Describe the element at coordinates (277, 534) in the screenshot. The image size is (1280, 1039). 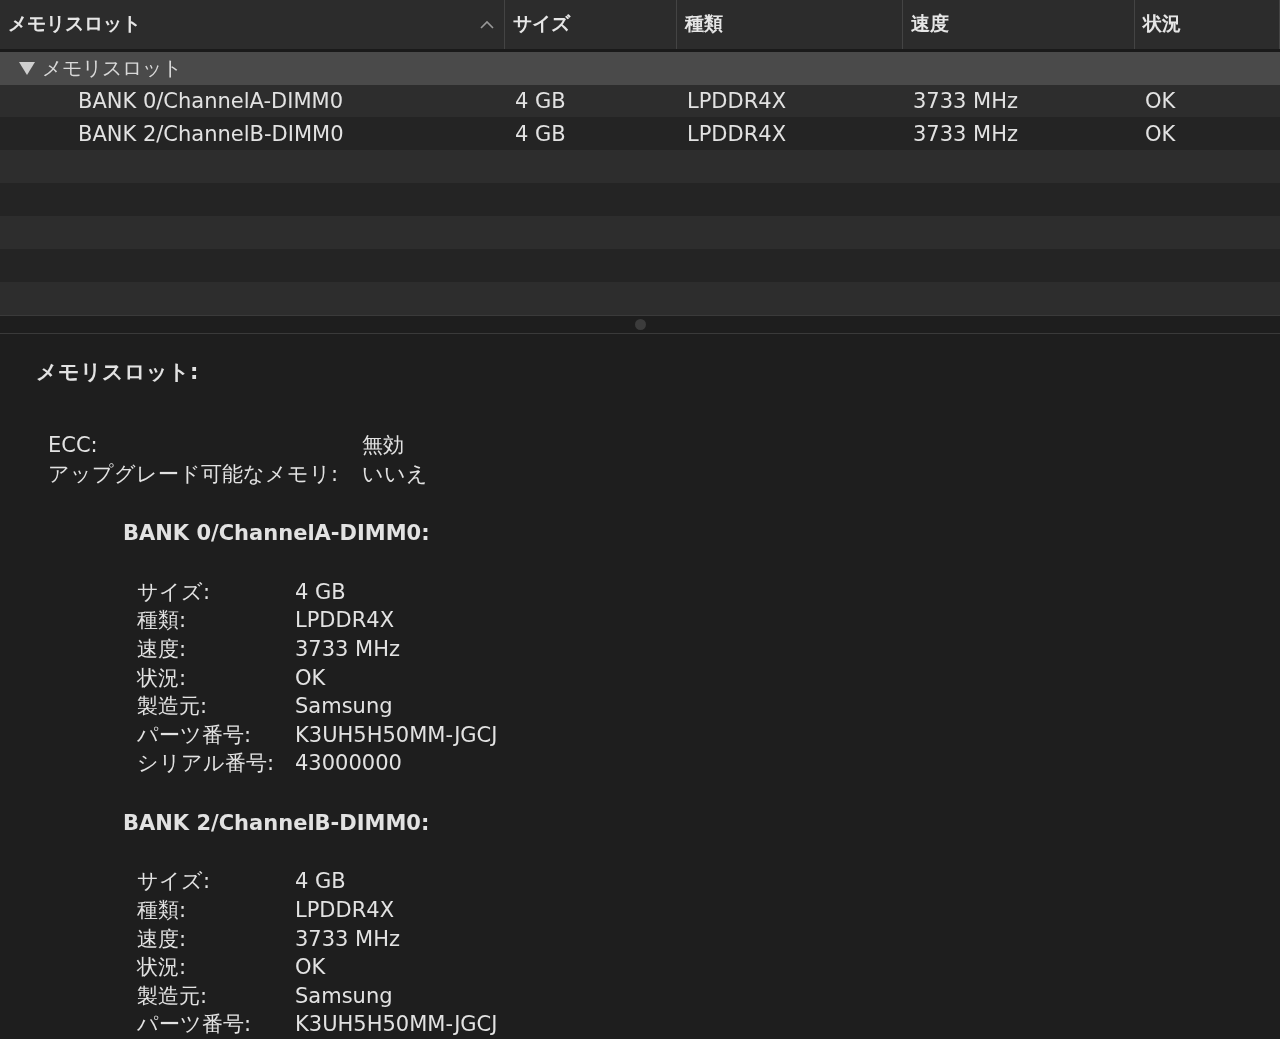
I see `bank-title: BANK 0/ChannelA-DIMM0:` at that location.